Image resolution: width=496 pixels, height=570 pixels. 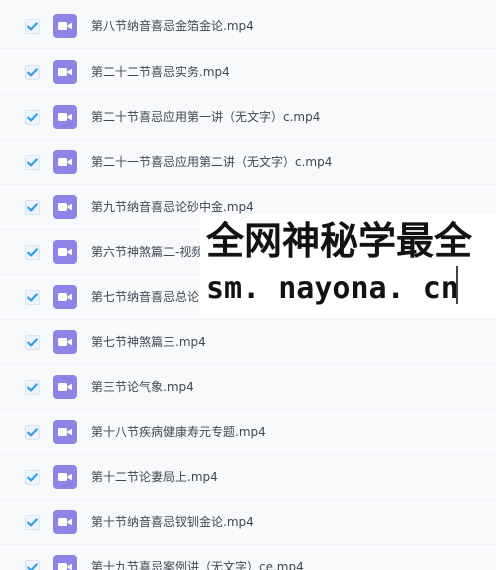 What do you see at coordinates (248, 342) in the screenshot?
I see `file-row: 第七节神煞篇三.mp4` at bounding box center [248, 342].